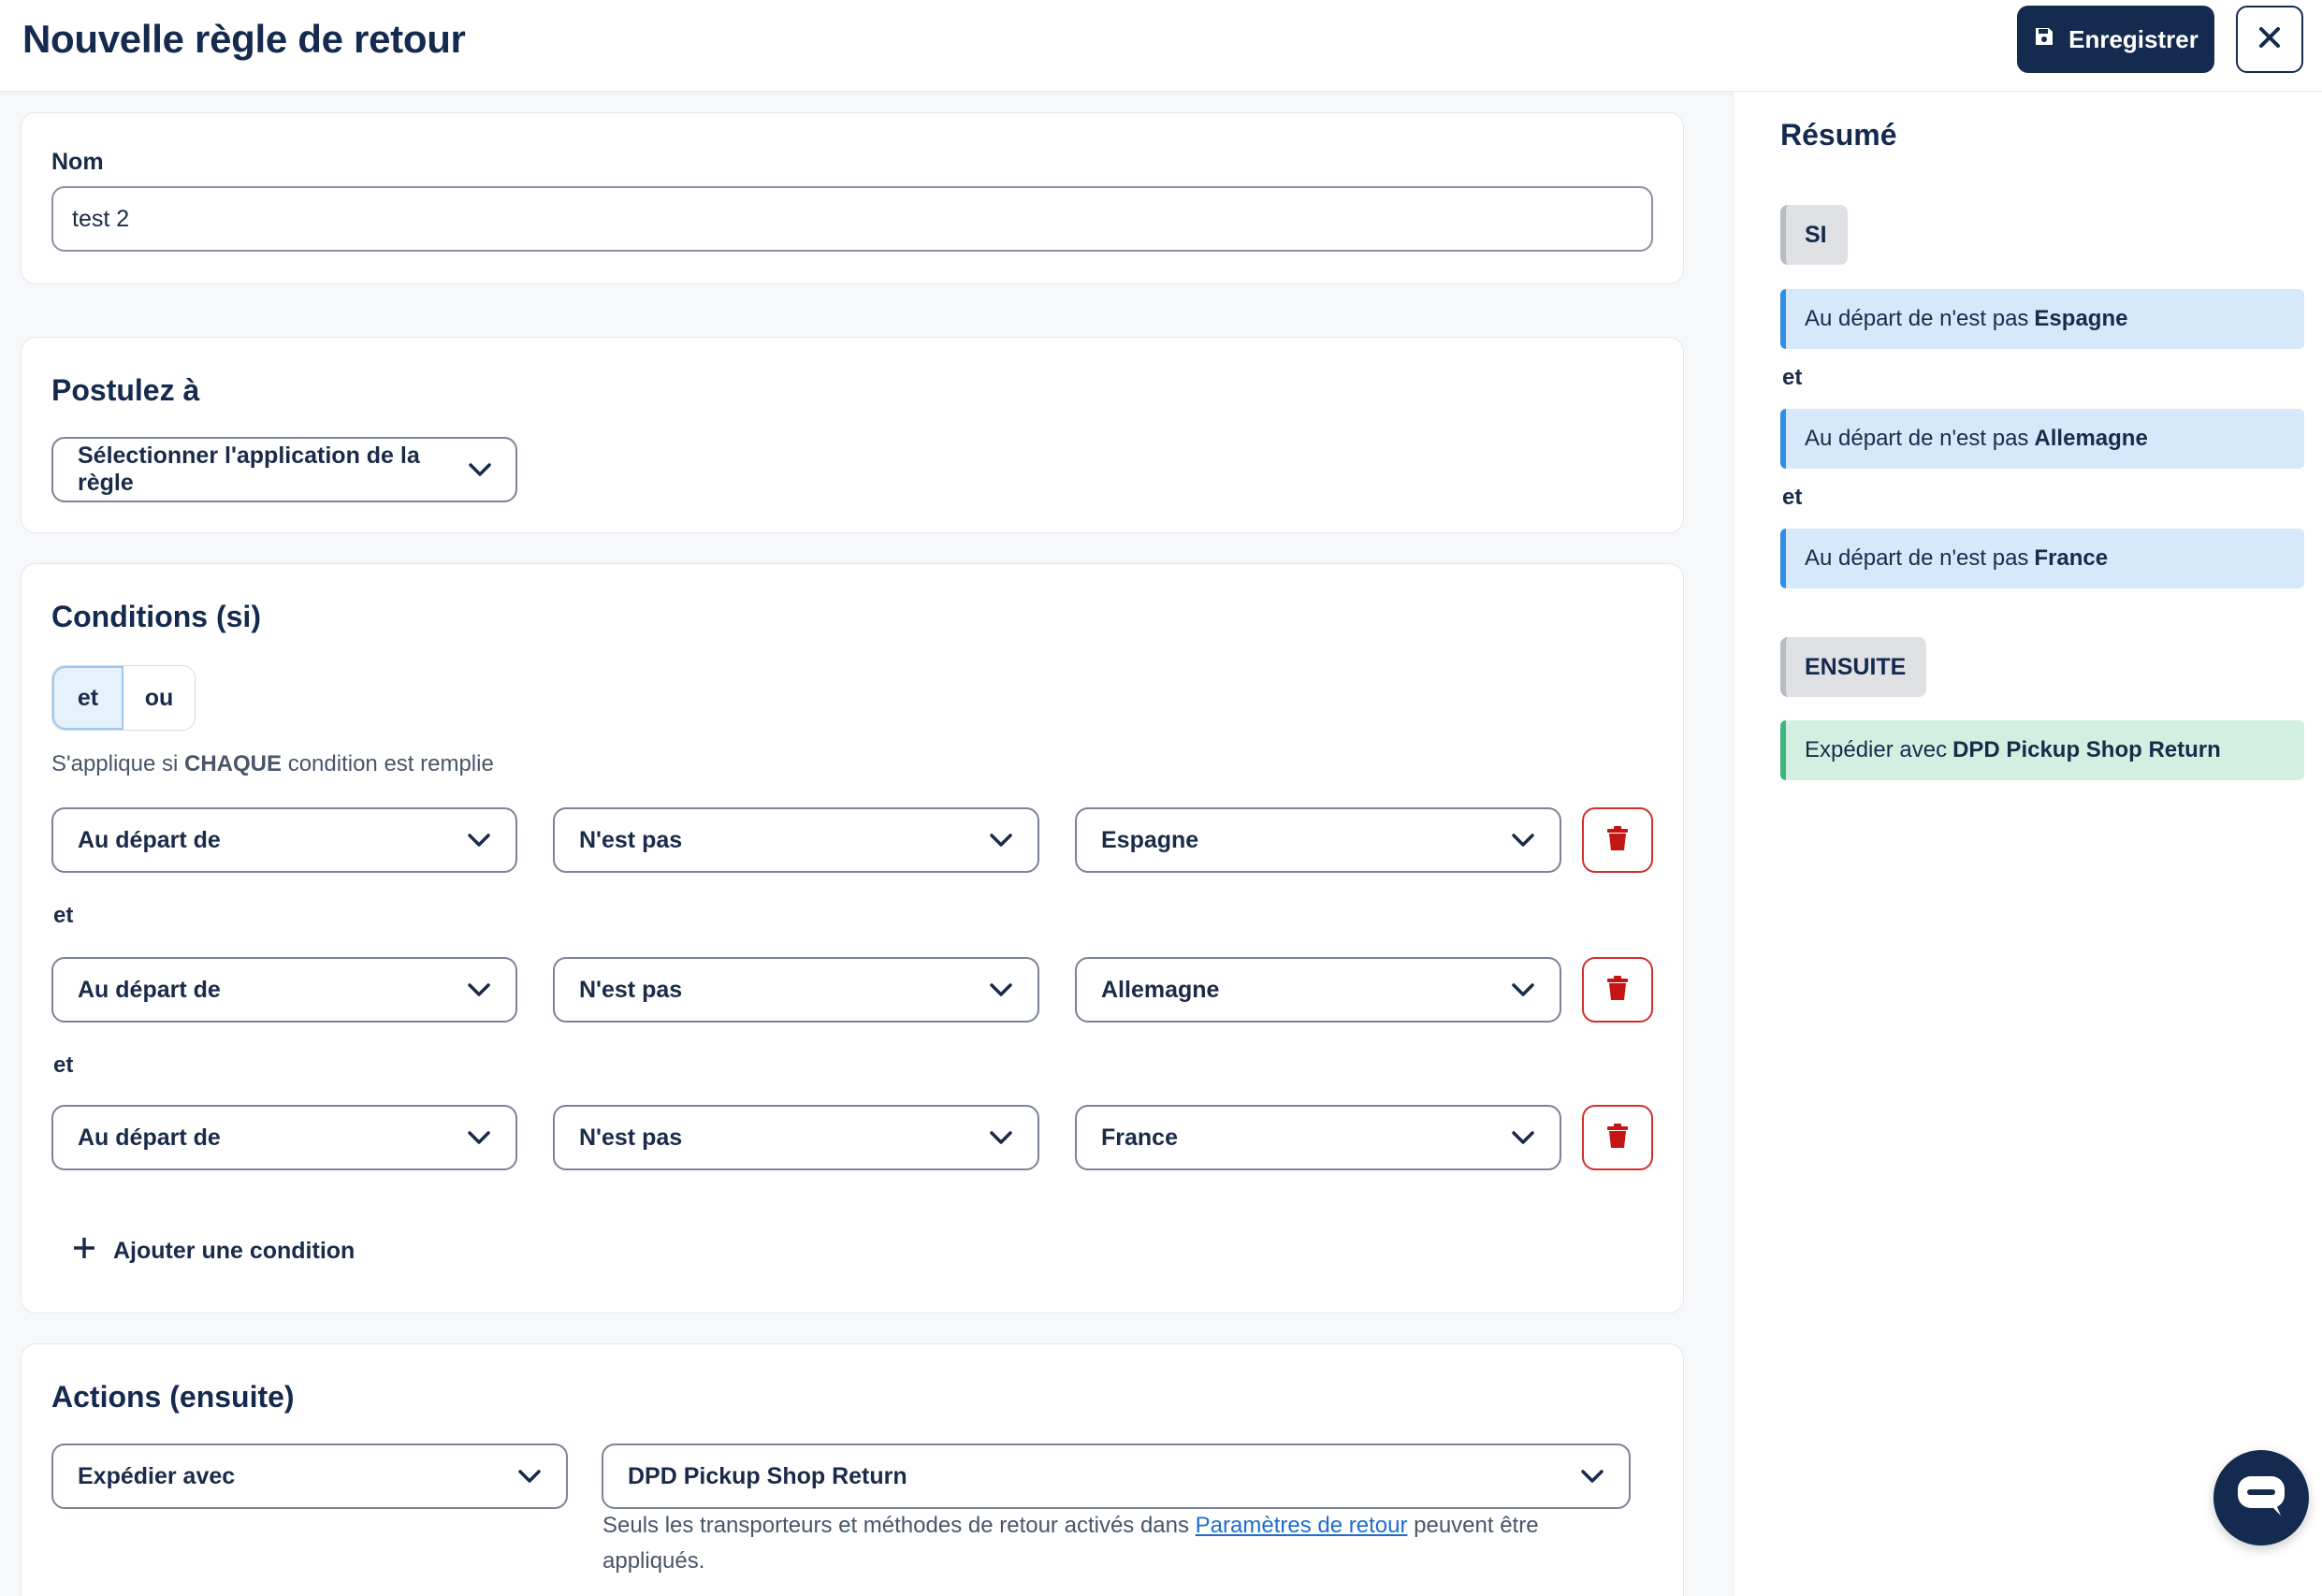 The height and width of the screenshot is (1596, 2322). What do you see at coordinates (2091, 438) in the screenshot?
I see `summary-condition-value: Allemagne` at bounding box center [2091, 438].